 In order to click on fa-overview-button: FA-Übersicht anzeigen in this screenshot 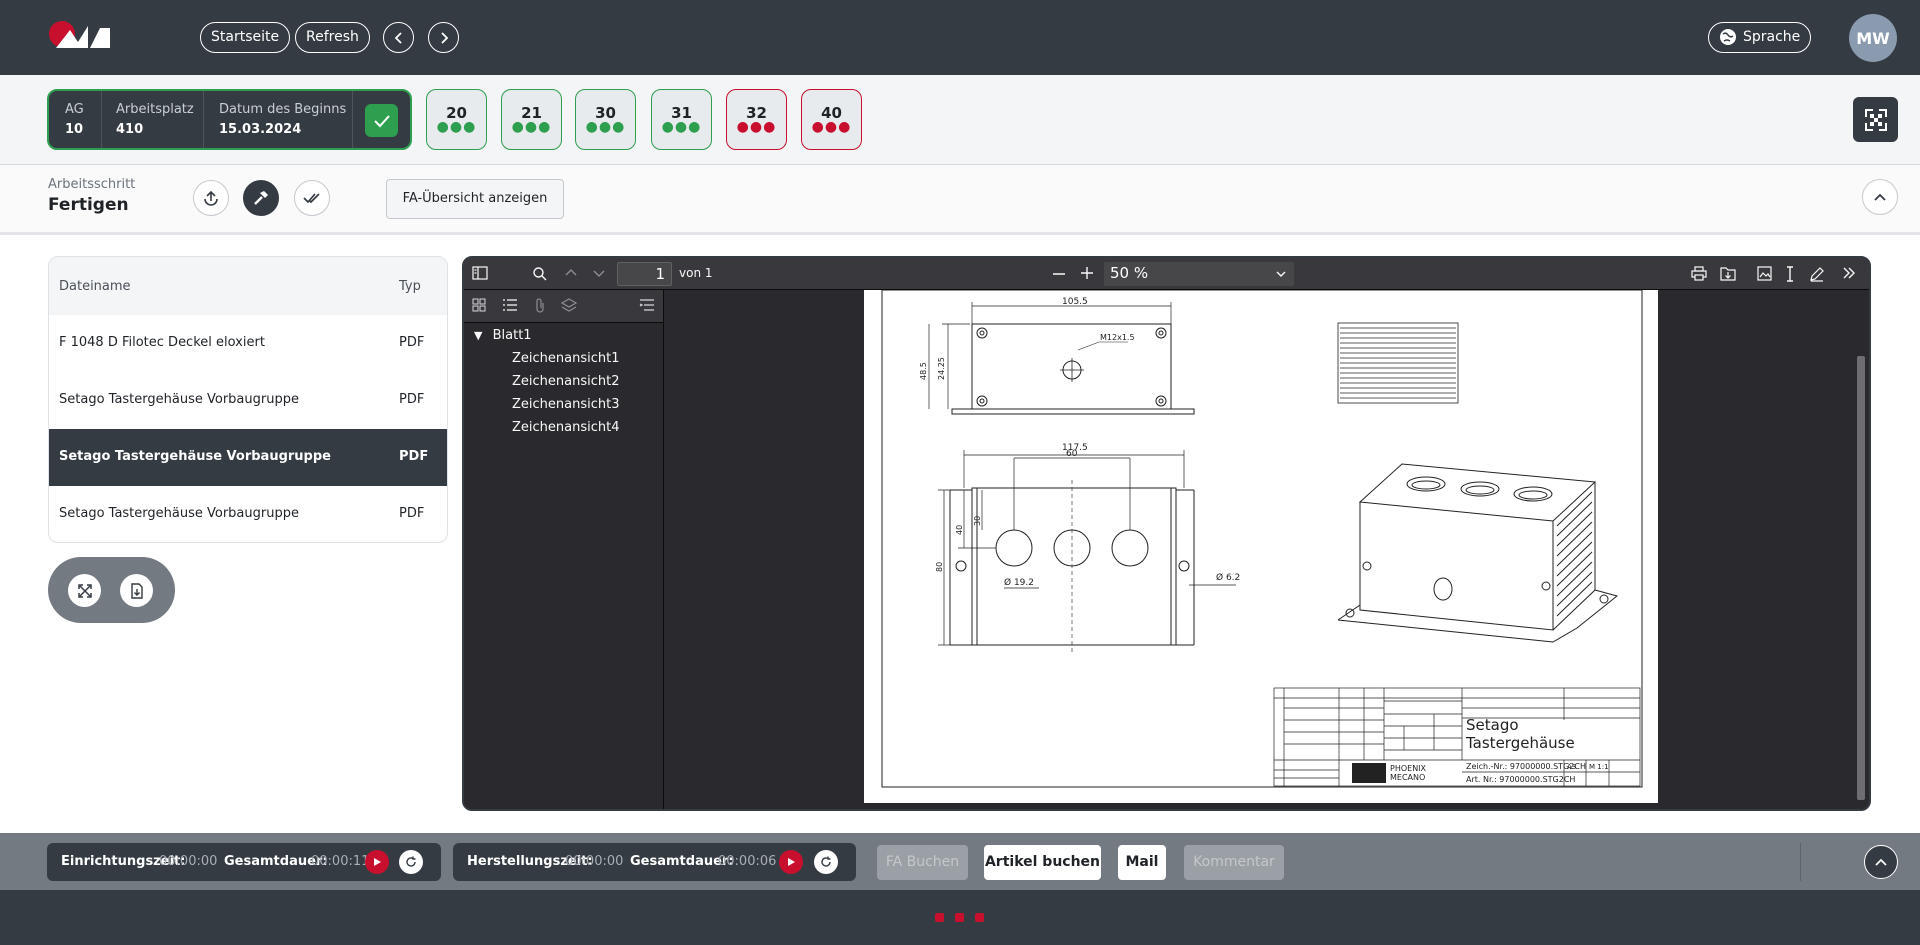, I will do `click(475, 199)`.